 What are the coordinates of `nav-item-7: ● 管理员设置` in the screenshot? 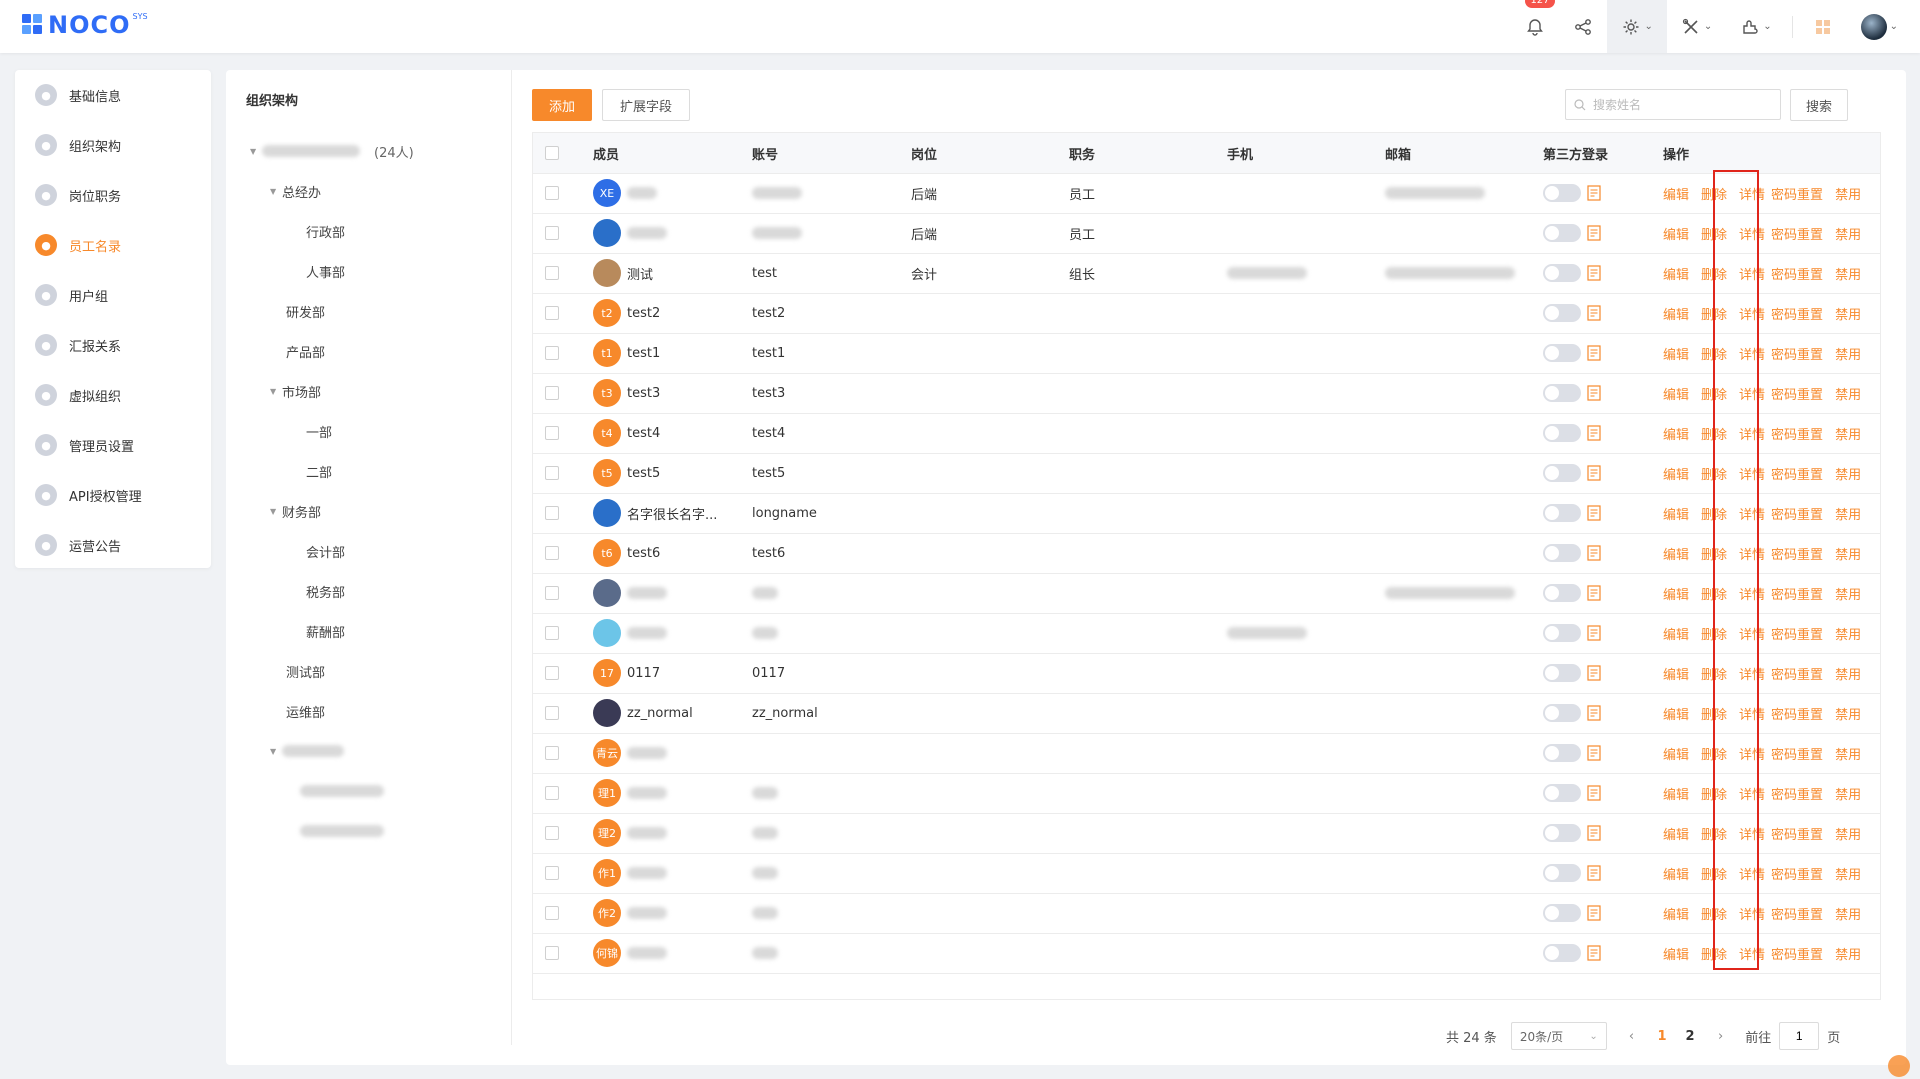 It's located at (84, 445).